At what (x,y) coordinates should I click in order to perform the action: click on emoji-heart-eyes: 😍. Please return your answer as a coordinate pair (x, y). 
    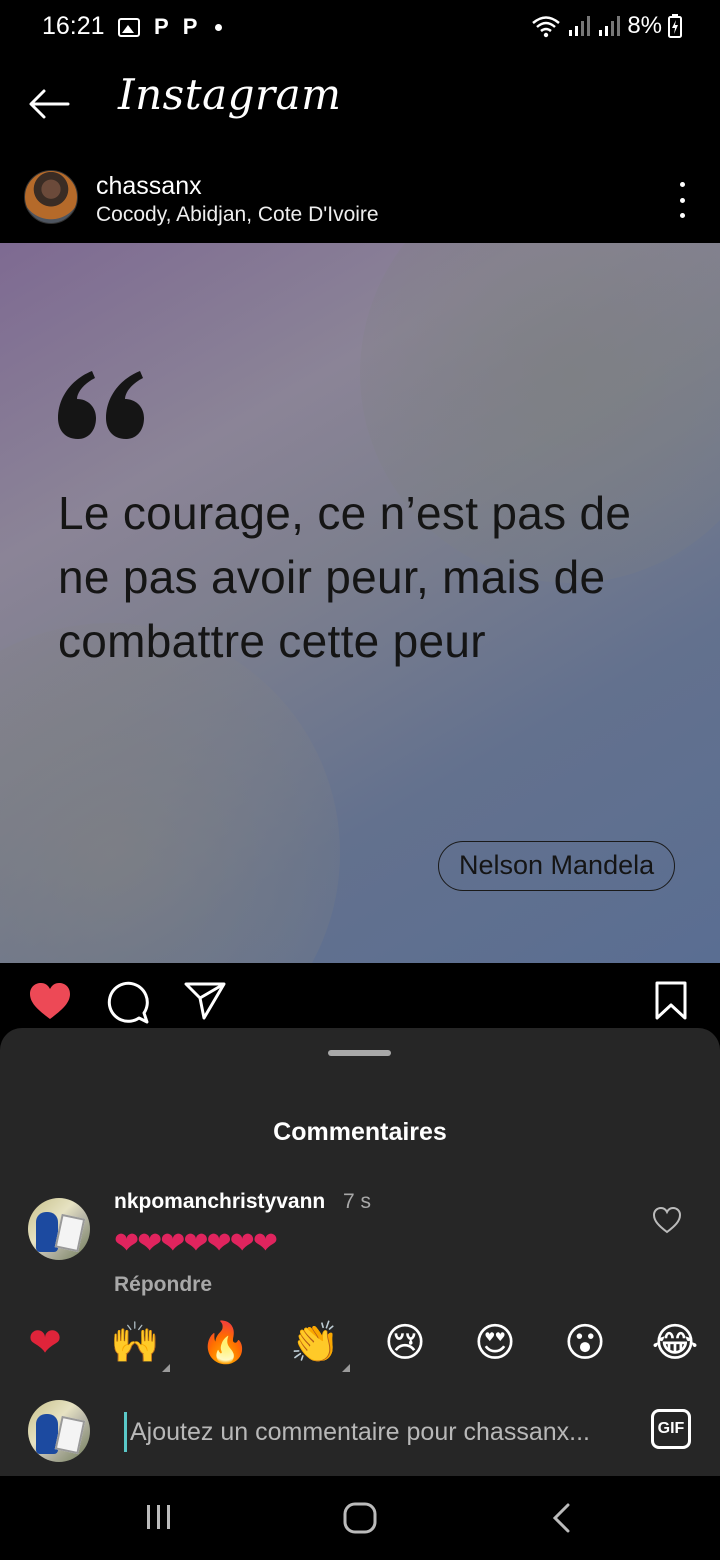
    Looking at the image, I should click on (495, 1343).